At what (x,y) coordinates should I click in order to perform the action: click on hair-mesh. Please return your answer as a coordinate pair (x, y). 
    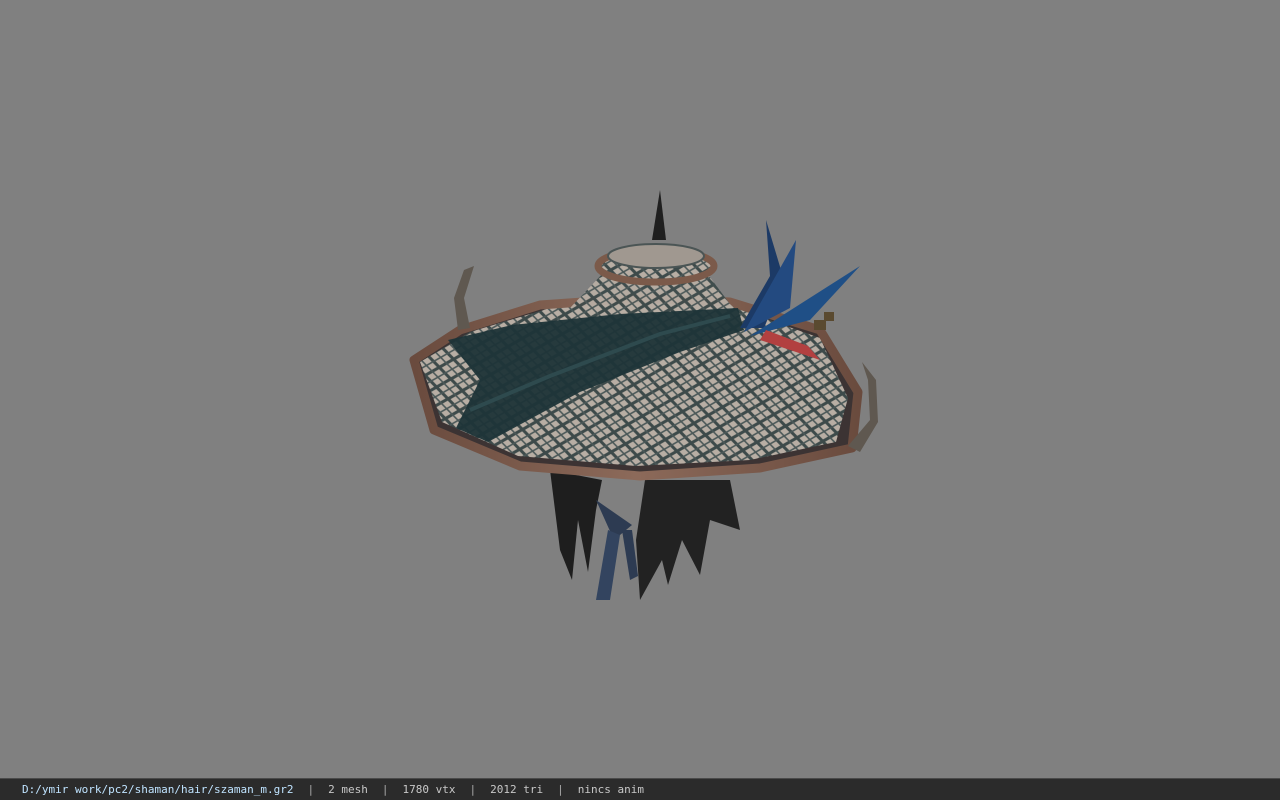
    Looking at the image, I should click on (645, 535).